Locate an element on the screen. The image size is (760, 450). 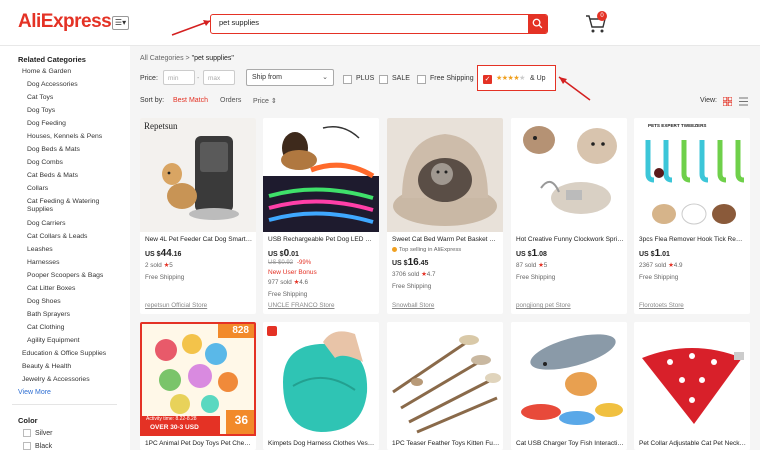
sort-best-match: Best Match is located at coordinates (190, 100).